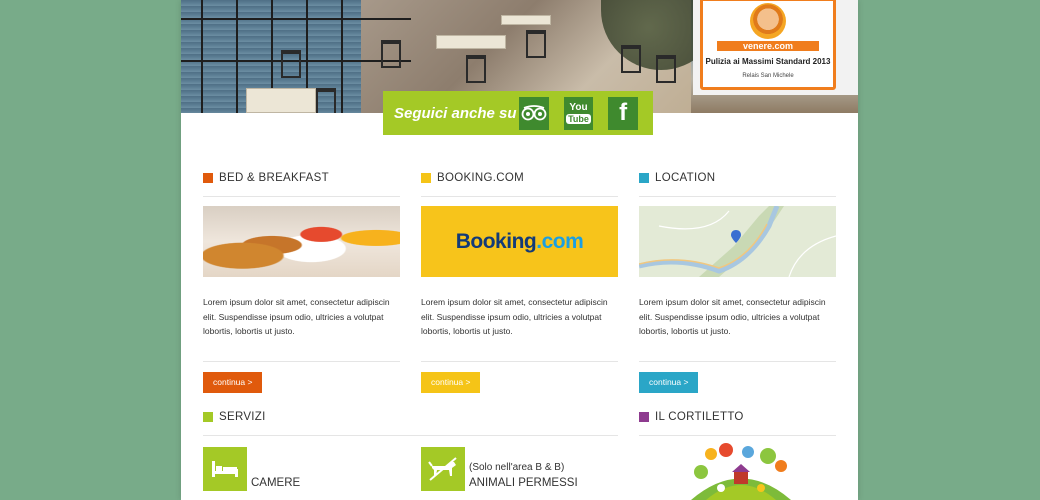 The image size is (1040, 500). I want to click on youtube-button: You Tube, so click(578, 113).